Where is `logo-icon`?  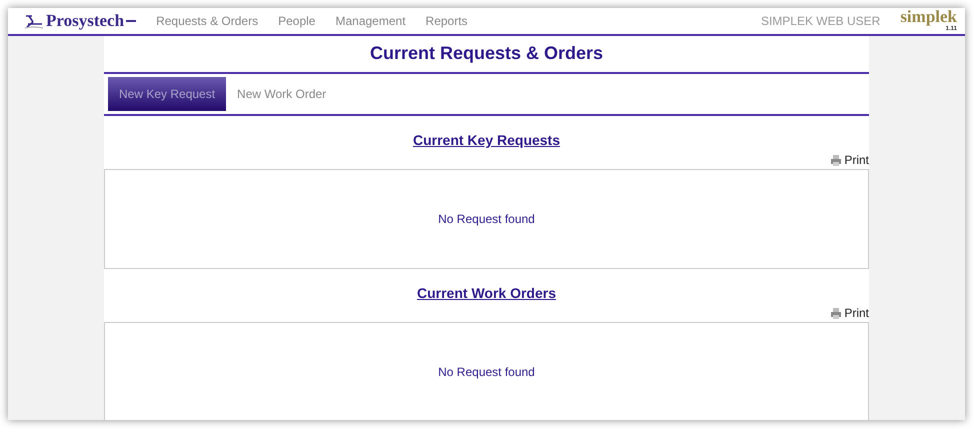 logo-icon is located at coordinates (34, 21).